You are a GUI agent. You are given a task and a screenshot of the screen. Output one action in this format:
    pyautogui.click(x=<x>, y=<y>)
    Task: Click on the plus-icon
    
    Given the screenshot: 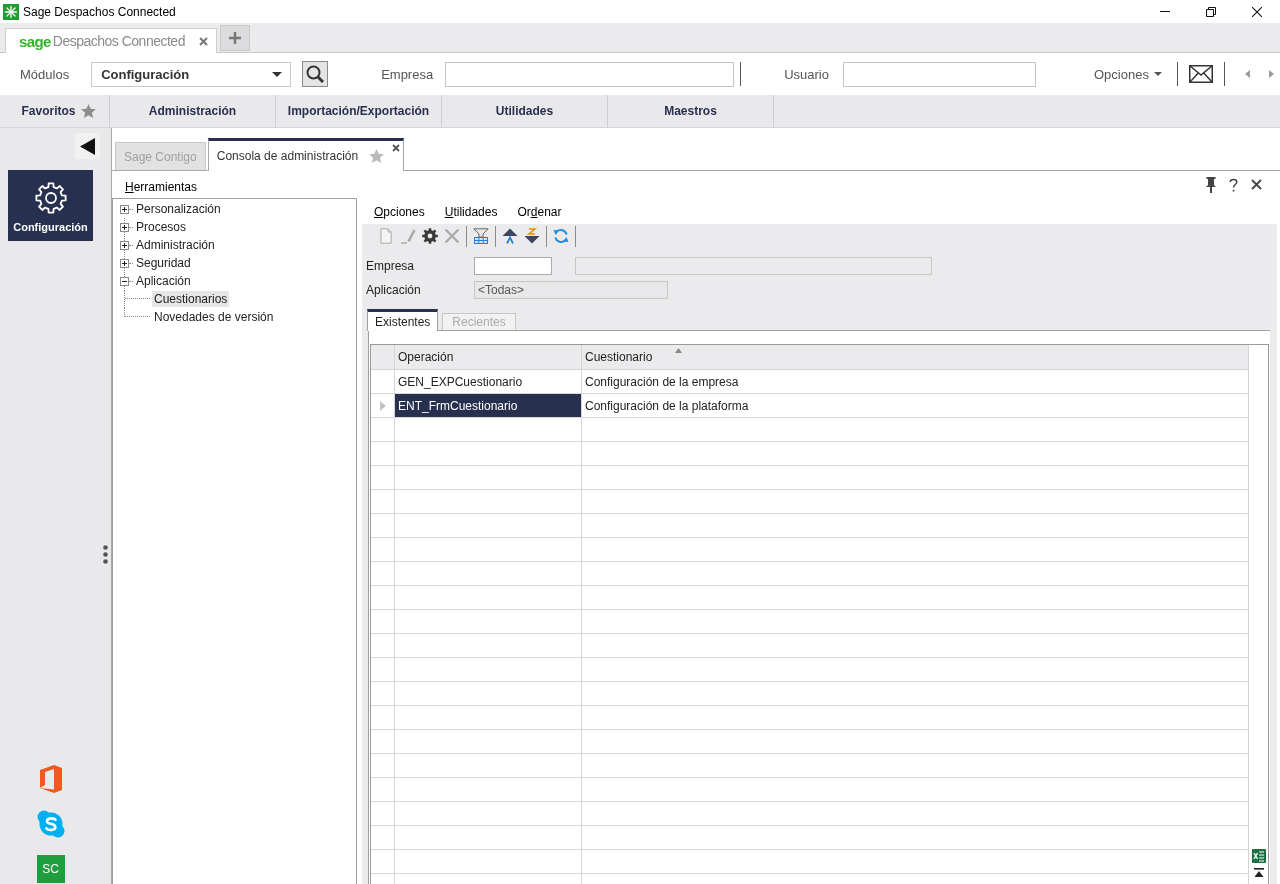 What is the action you would take?
    pyautogui.click(x=235, y=38)
    